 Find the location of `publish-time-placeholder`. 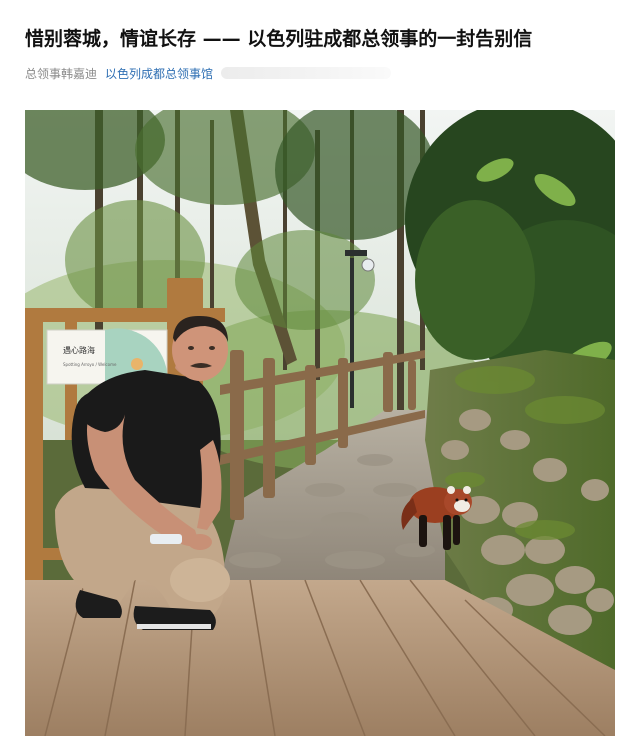

publish-time-placeholder is located at coordinates (306, 73).